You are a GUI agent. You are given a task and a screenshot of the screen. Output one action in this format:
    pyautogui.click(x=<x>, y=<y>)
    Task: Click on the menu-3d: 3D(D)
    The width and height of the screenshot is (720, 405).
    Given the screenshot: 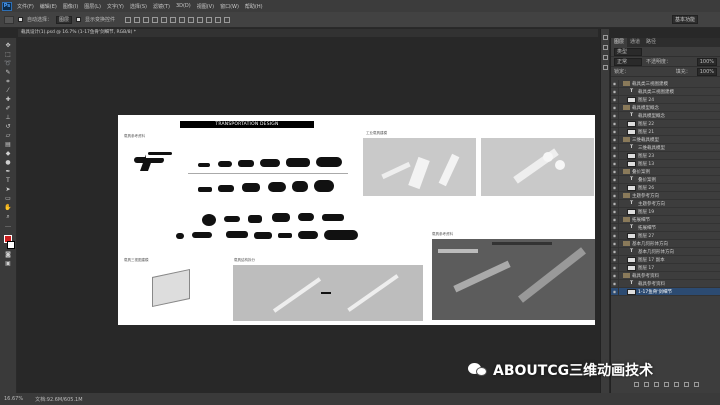 What is the action you would take?
    pyautogui.click(x=183, y=6)
    